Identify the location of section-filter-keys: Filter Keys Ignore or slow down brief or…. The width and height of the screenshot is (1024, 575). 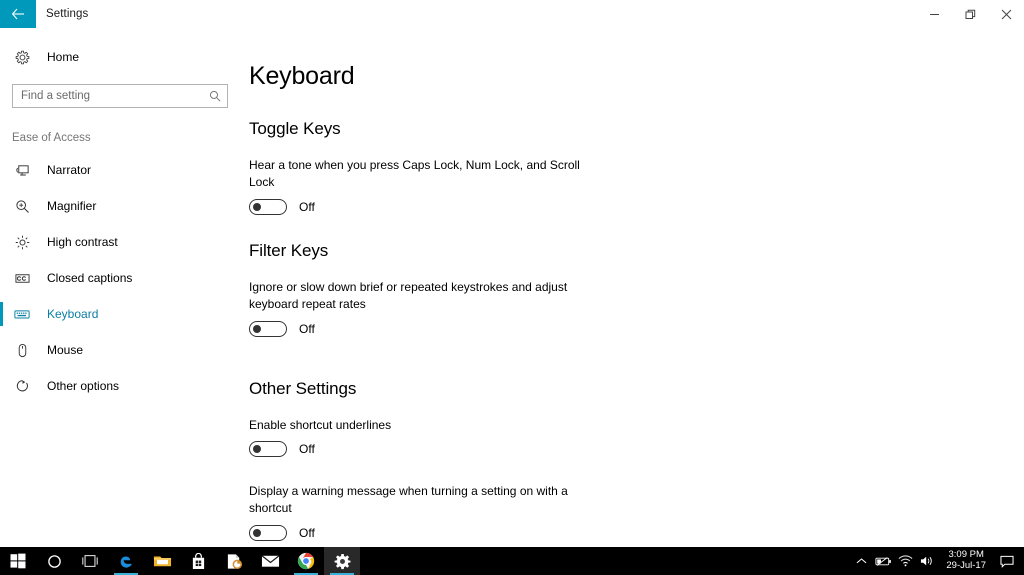
(636, 289).